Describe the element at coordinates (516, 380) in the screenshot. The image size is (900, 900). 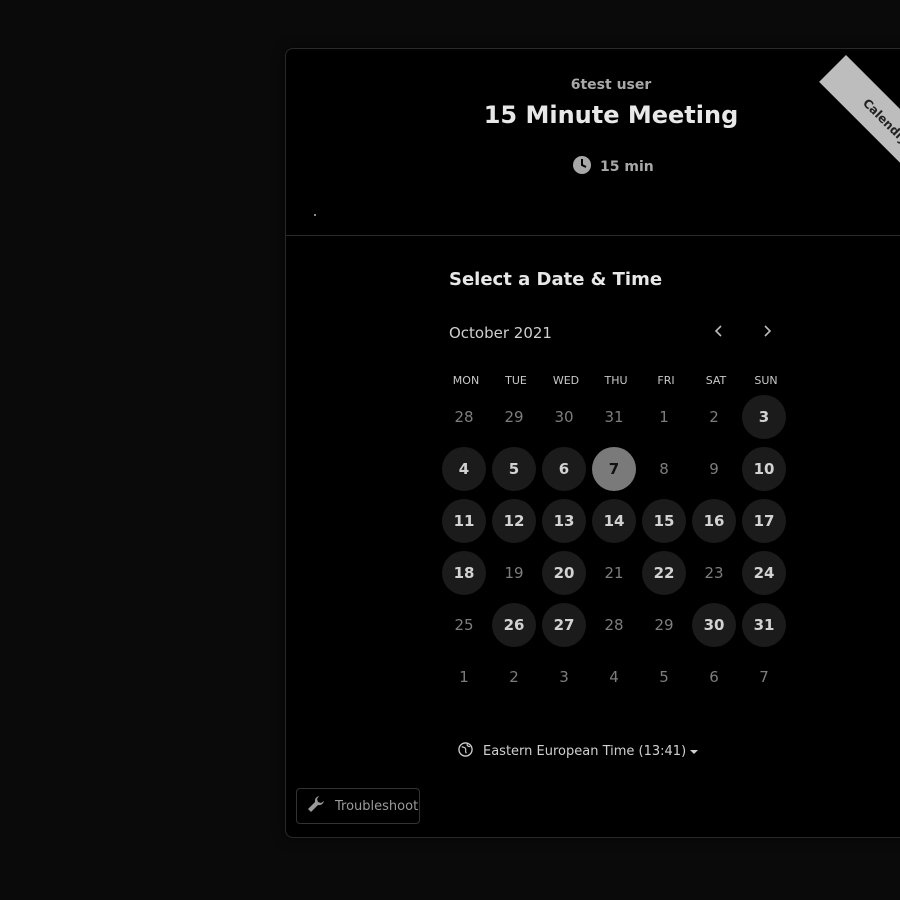
I see `weekday-label: TUE` at that location.